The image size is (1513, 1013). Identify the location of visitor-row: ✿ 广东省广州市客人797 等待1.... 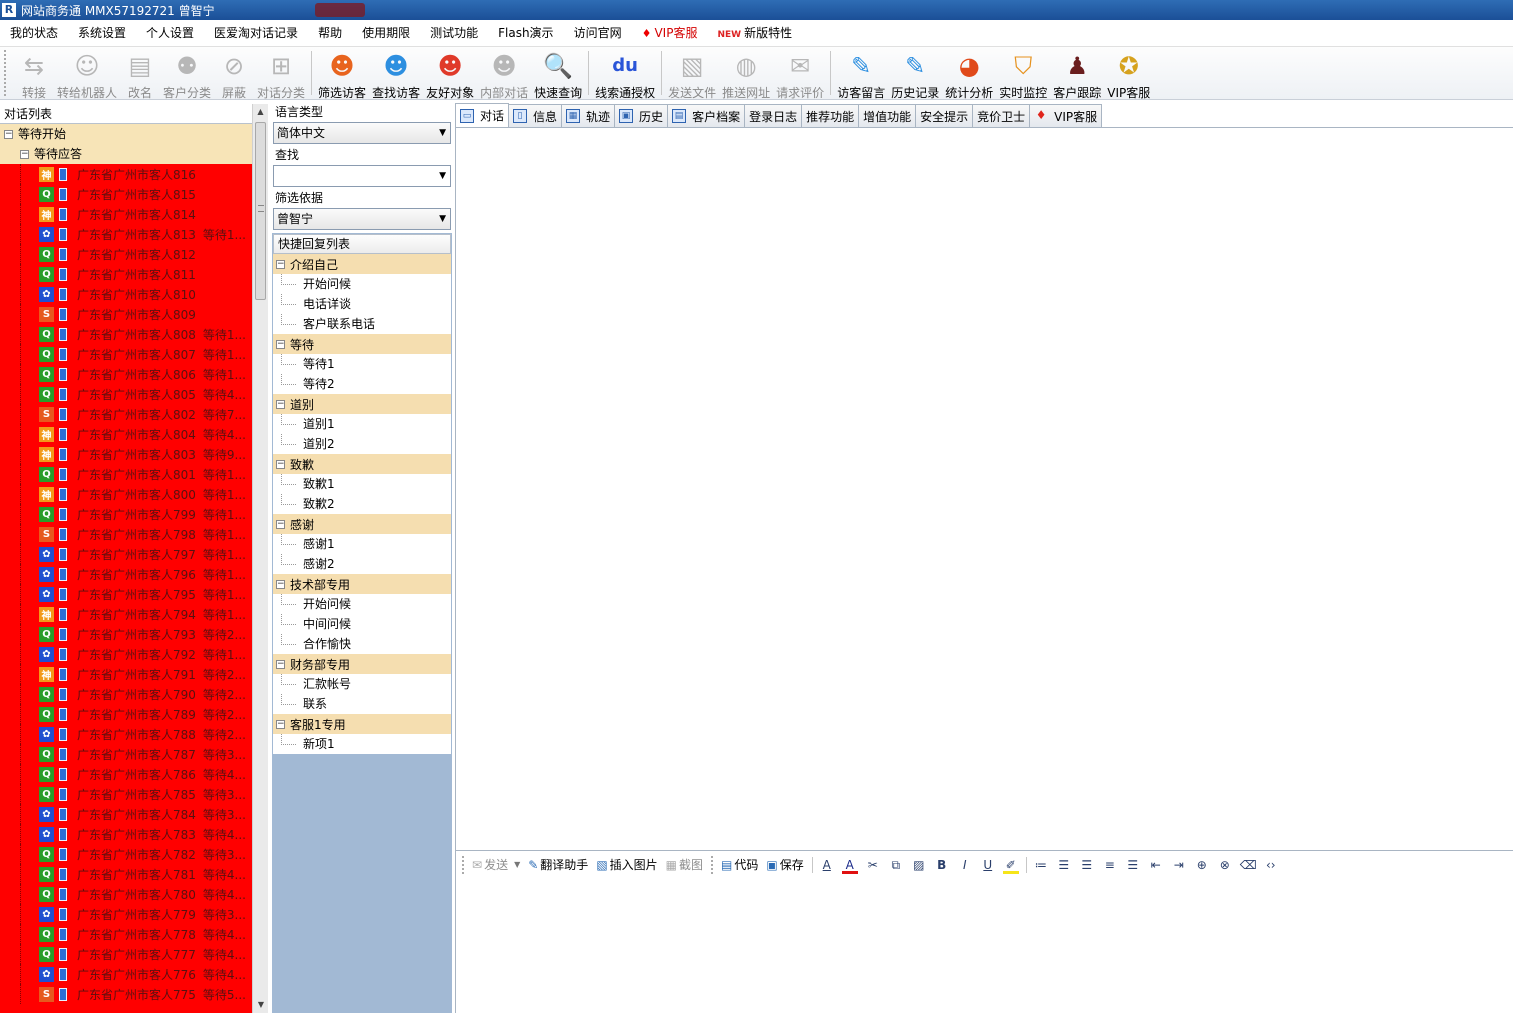
(126, 554).